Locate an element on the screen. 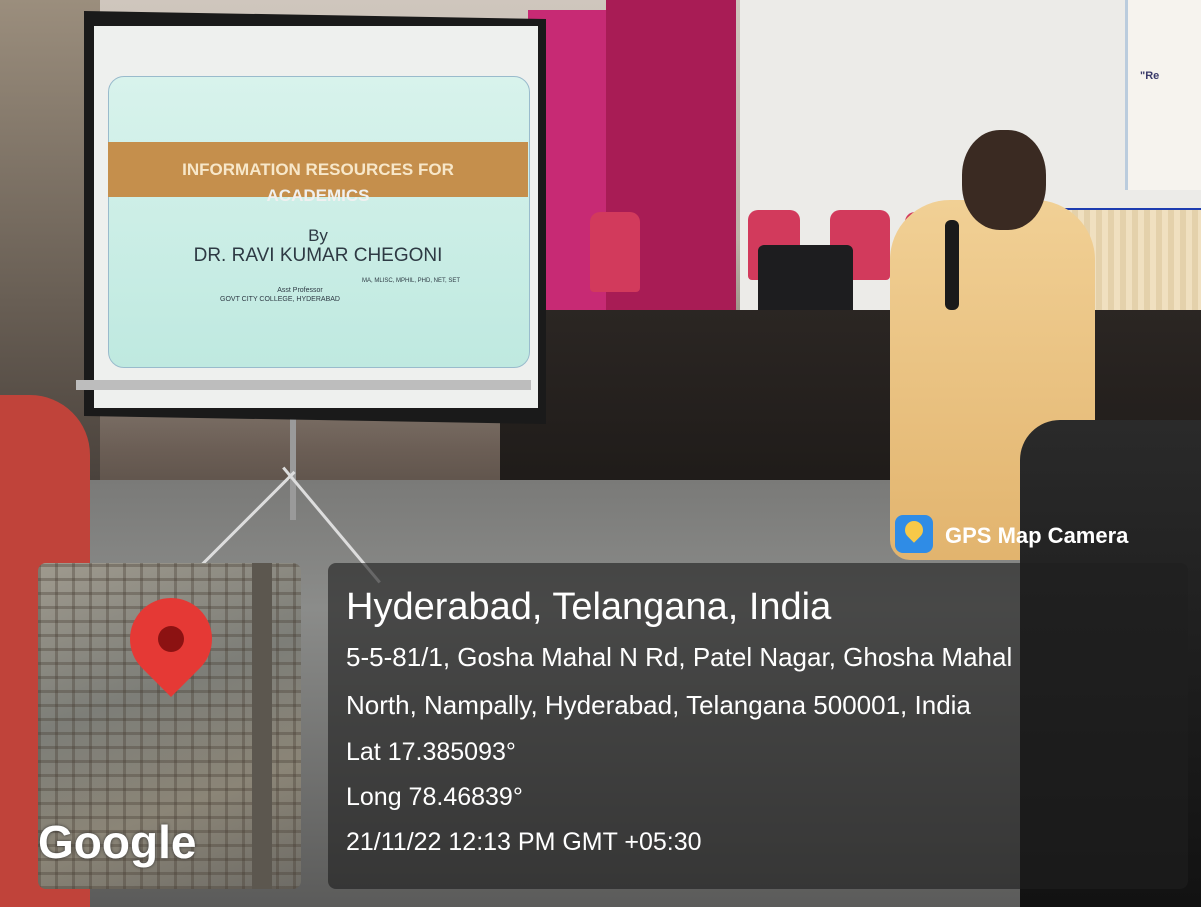 This screenshot has height=907, width=1201. google-logo: Google is located at coordinates (117, 842).